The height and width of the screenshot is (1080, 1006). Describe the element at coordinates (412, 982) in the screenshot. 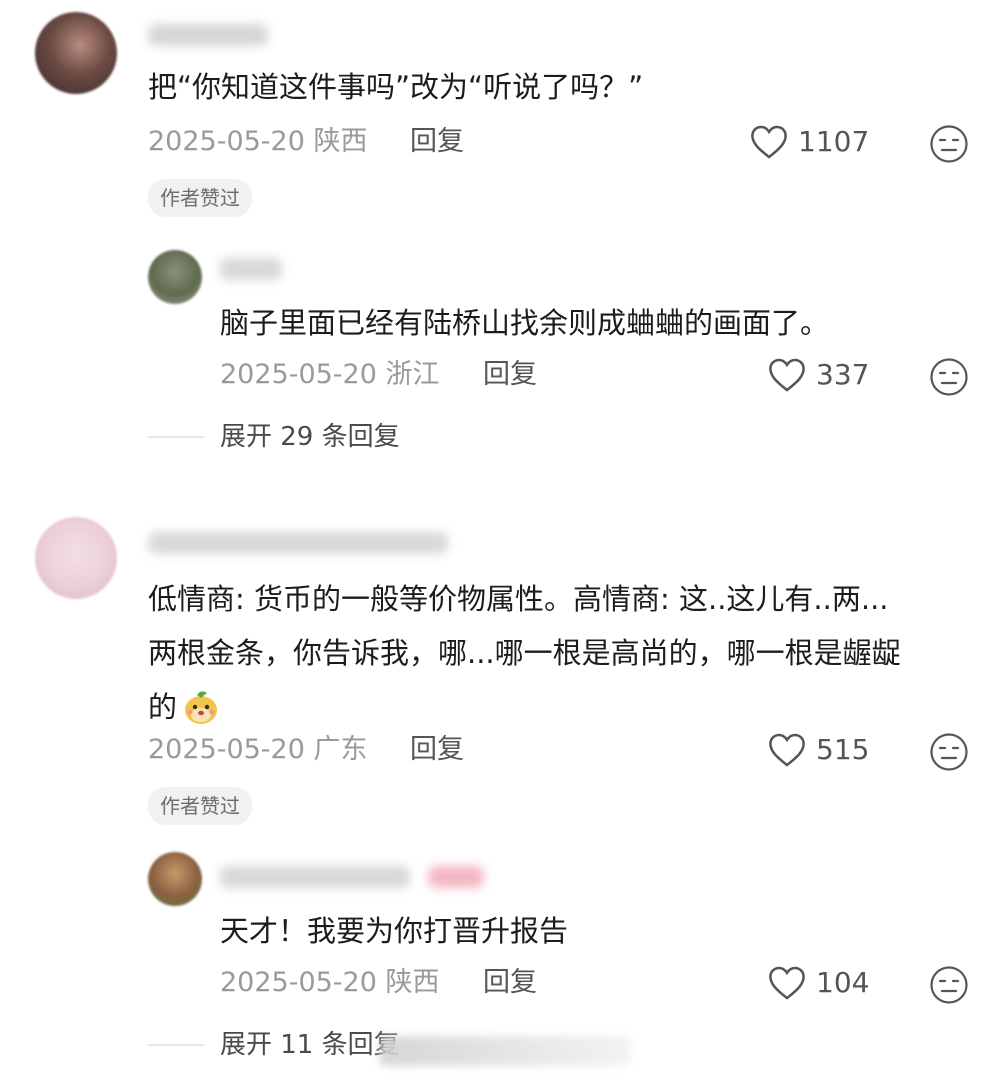

I see `reply-location: 陕西` at that location.